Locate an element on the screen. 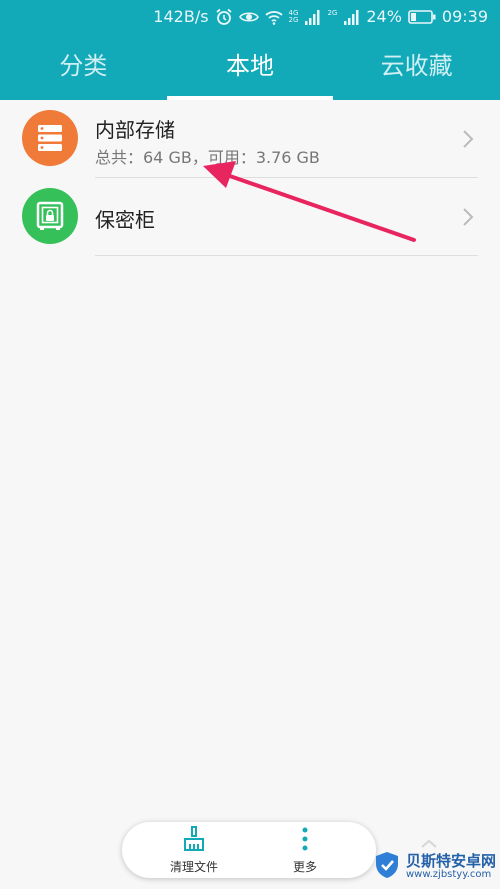 This screenshot has width=500, height=889. wifi-icon is located at coordinates (273, 17).